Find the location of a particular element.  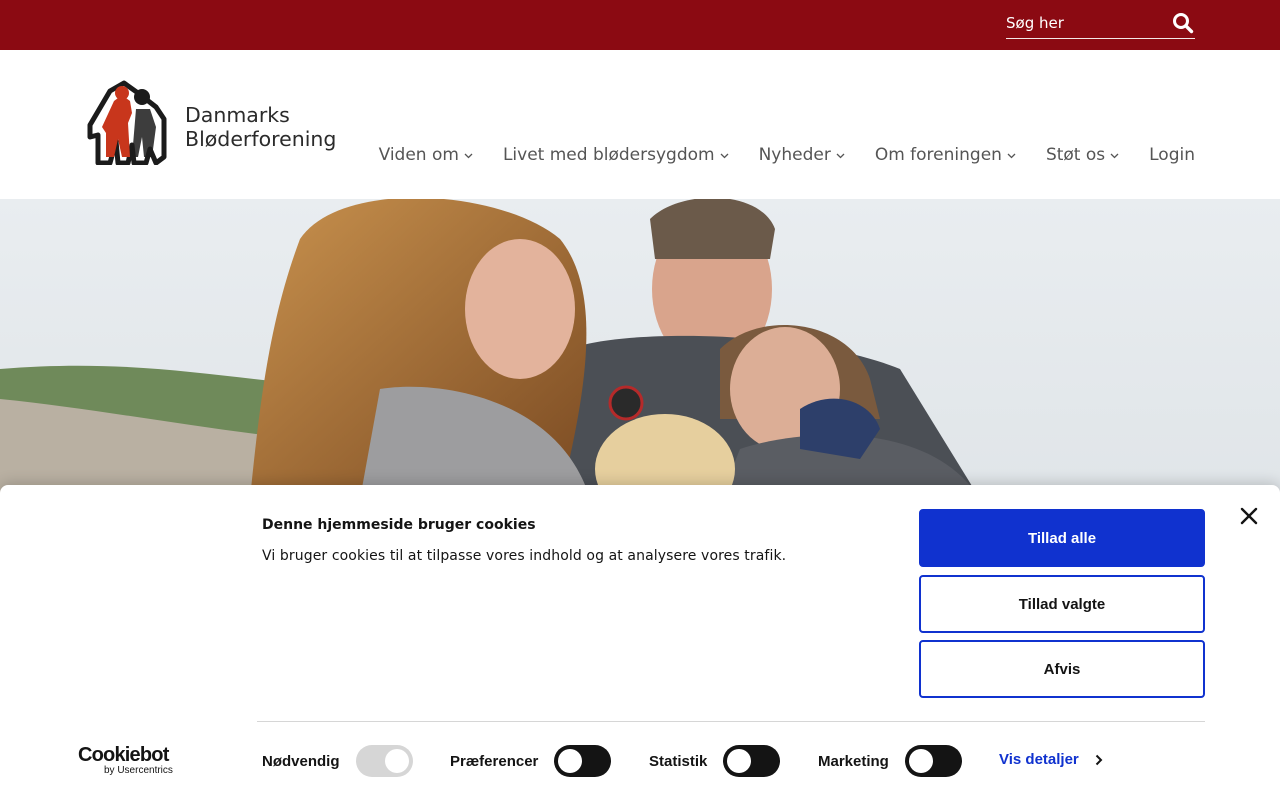

preferences-switch is located at coordinates (583, 761).